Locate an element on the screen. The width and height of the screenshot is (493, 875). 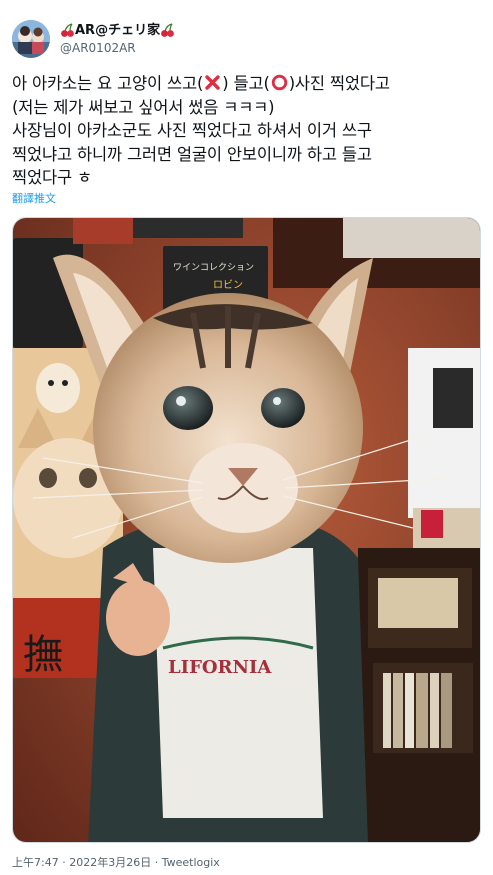
tweet-line-4: 찍었냐고 하니까 그러면 얼굴이 안보이니까 하고 들고 is located at coordinates (192, 154).